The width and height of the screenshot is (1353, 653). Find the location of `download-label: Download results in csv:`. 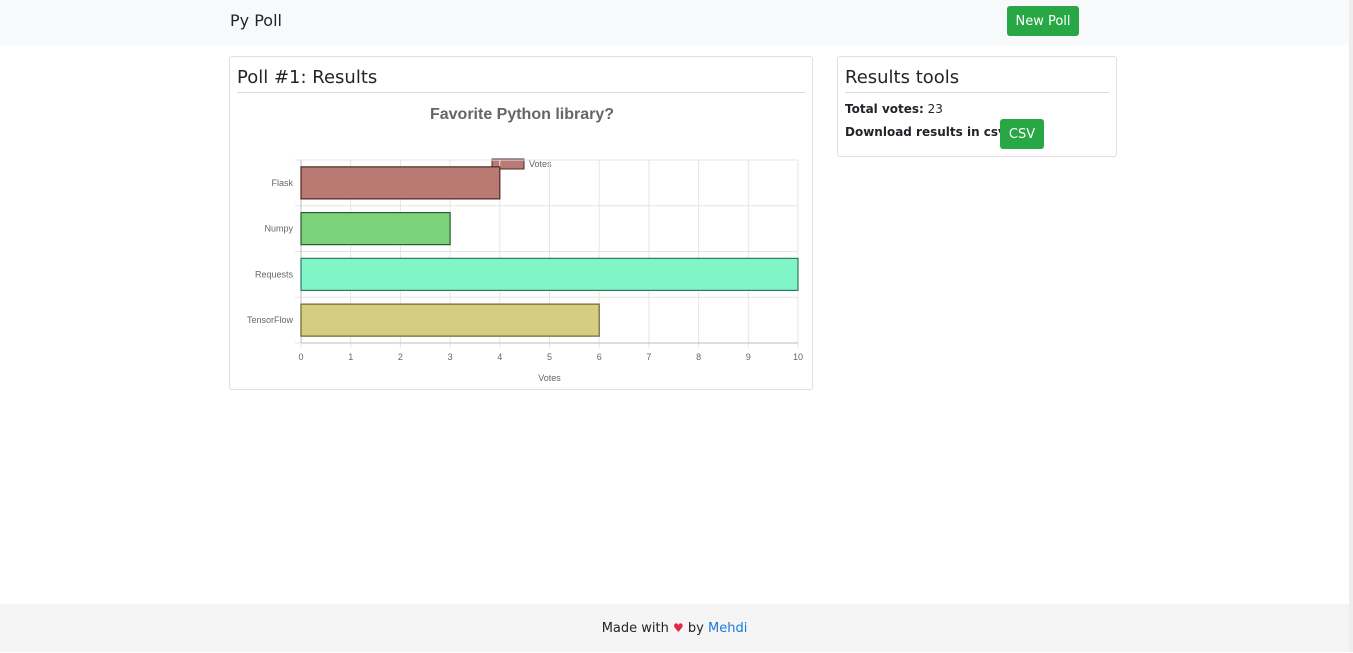

download-label: Download results in csv: is located at coordinates (928, 132).